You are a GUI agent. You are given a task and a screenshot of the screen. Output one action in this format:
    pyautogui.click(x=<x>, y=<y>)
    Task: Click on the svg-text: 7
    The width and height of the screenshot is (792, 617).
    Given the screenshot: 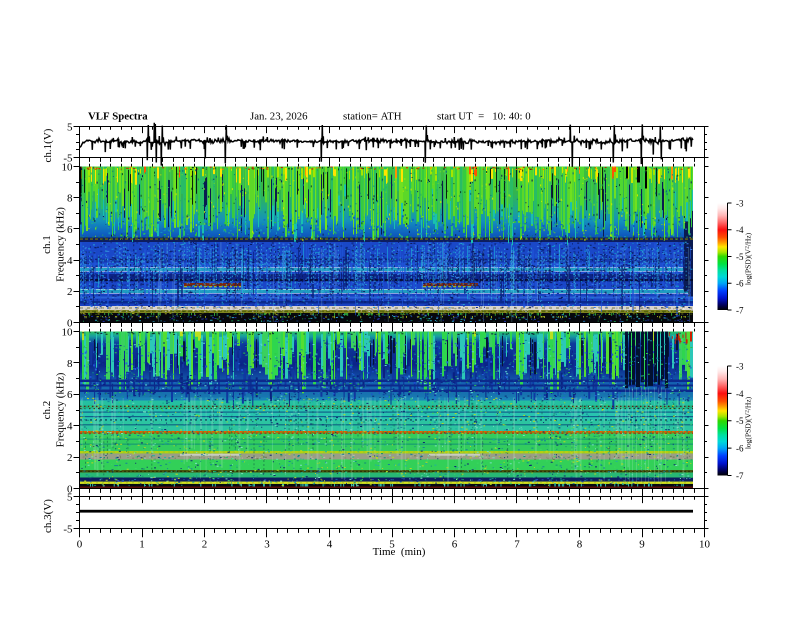 What is the action you would take?
    pyautogui.click(x=517, y=545)
    